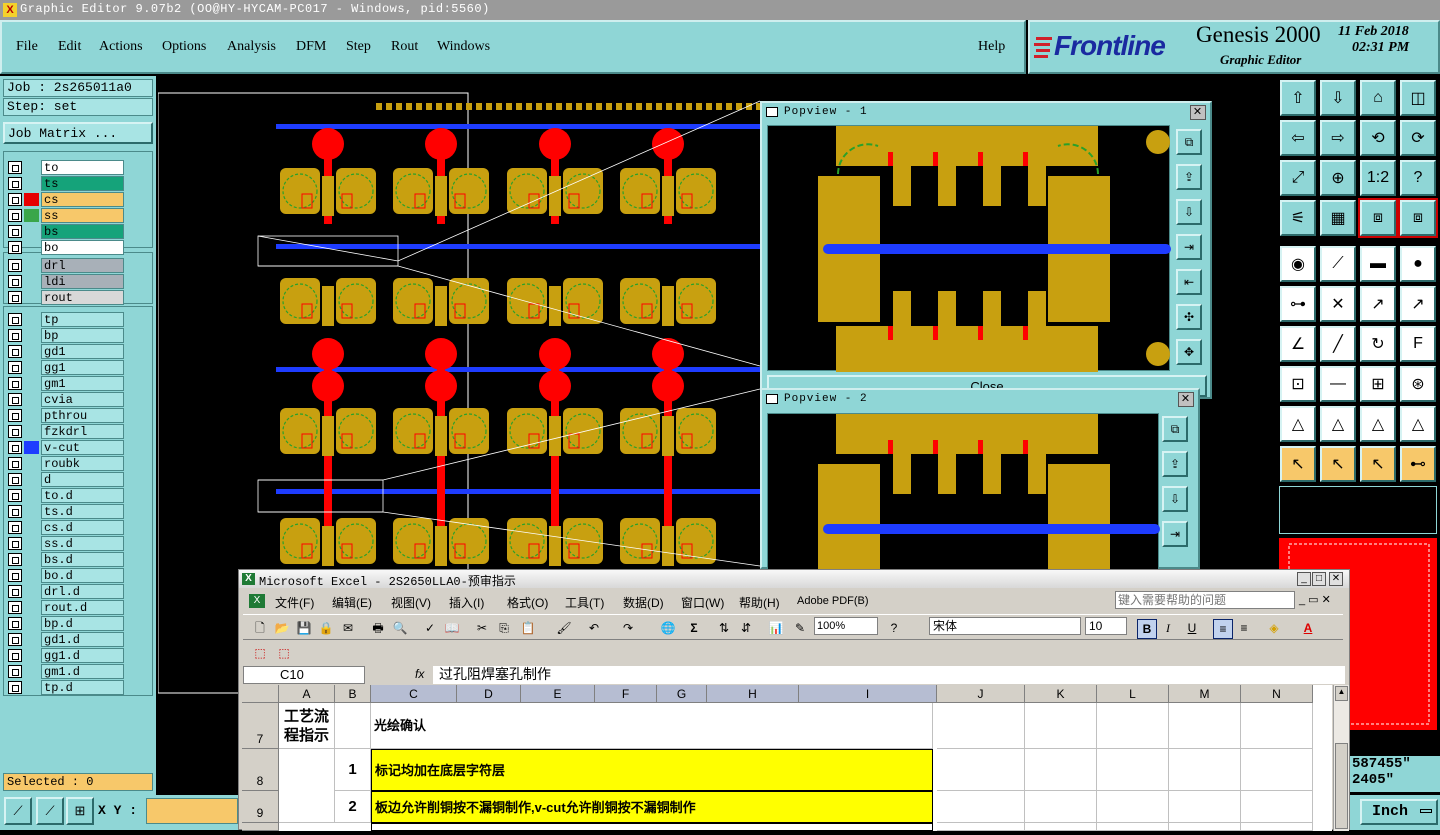 This screenshot has height=835, width=1440. Describe the element at coordinates (868, 694) in the screenshot. I see `column-header-i: I` at that location.